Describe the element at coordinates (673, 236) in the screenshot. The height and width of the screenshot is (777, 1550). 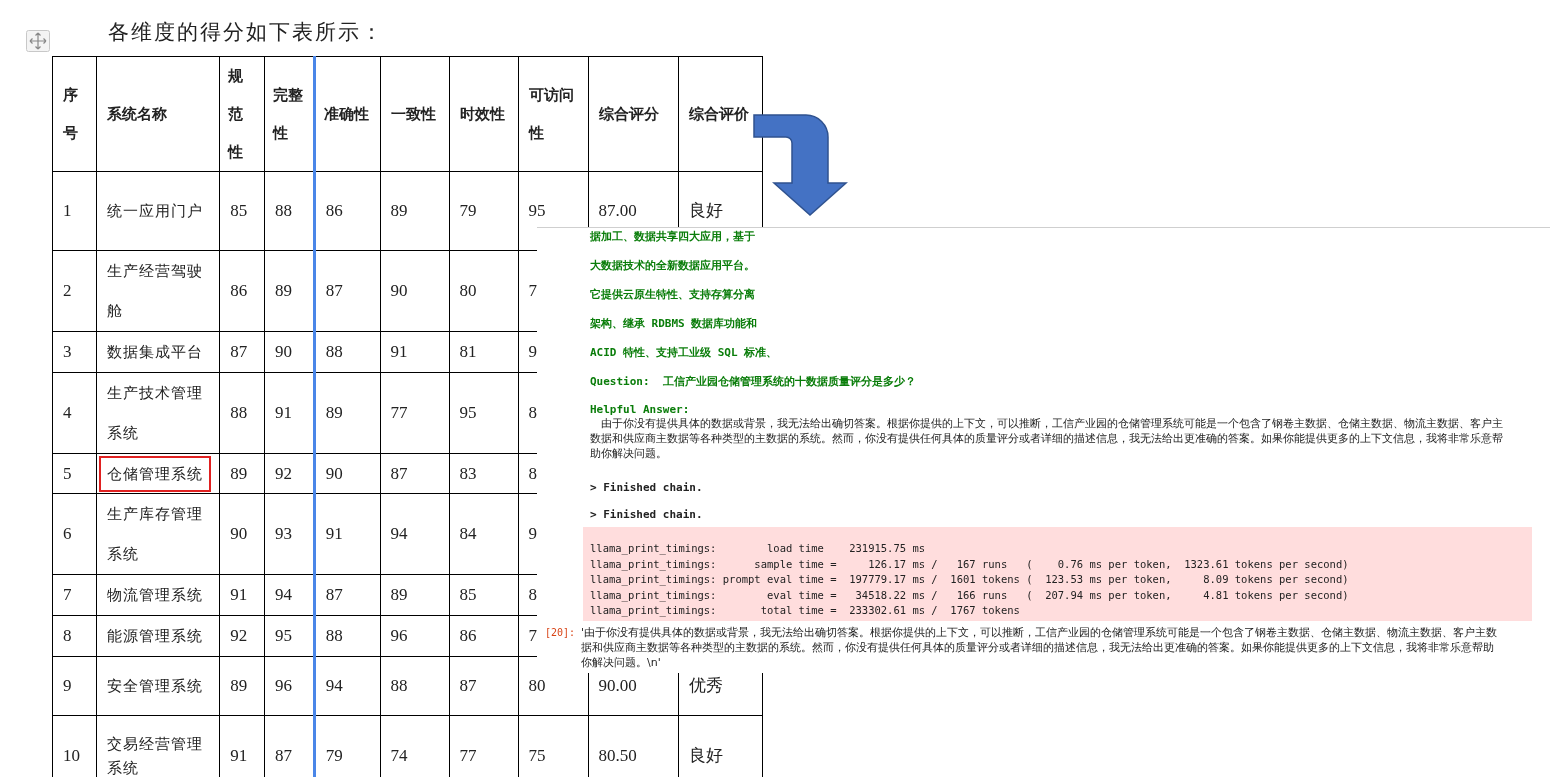
I see `context-line: 据加工、数据共享四大应用，基于` at that location.